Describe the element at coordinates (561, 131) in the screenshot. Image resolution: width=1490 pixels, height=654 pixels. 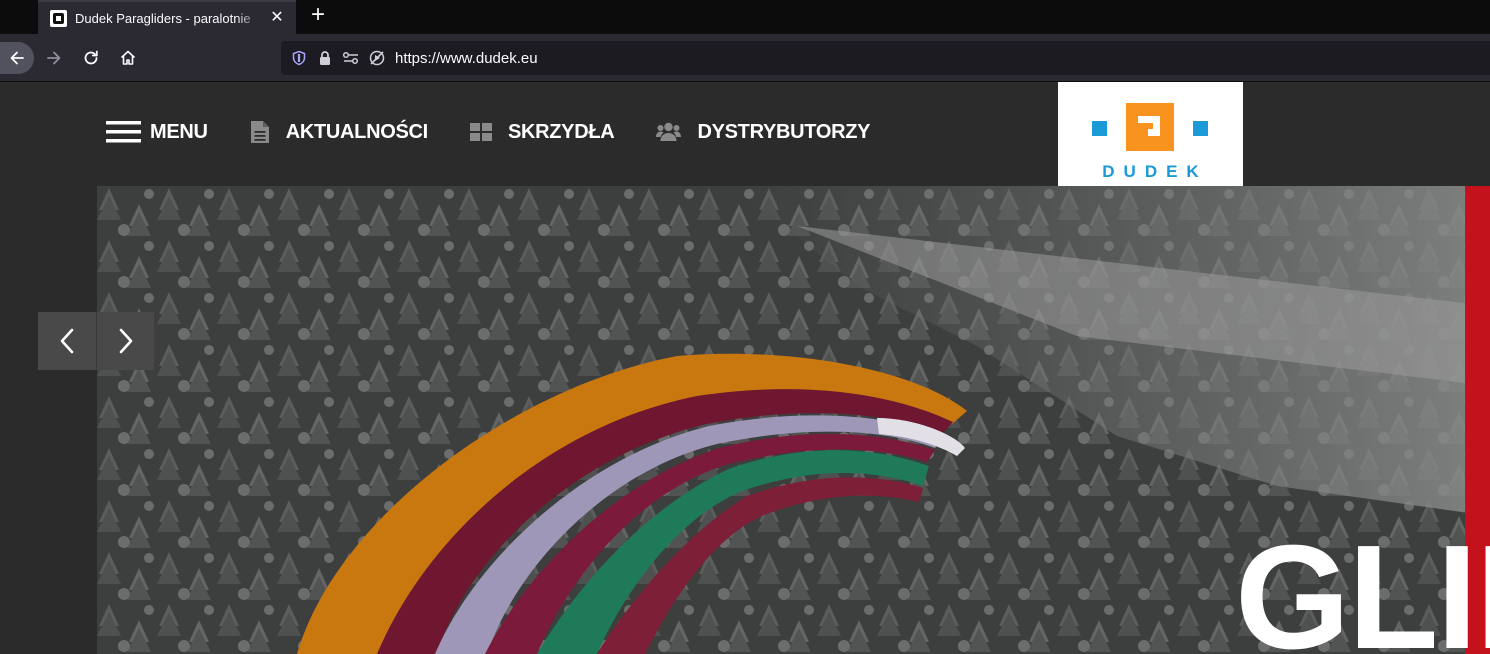
I see `nav-wings-label: SKRZYDŁA` at that location.